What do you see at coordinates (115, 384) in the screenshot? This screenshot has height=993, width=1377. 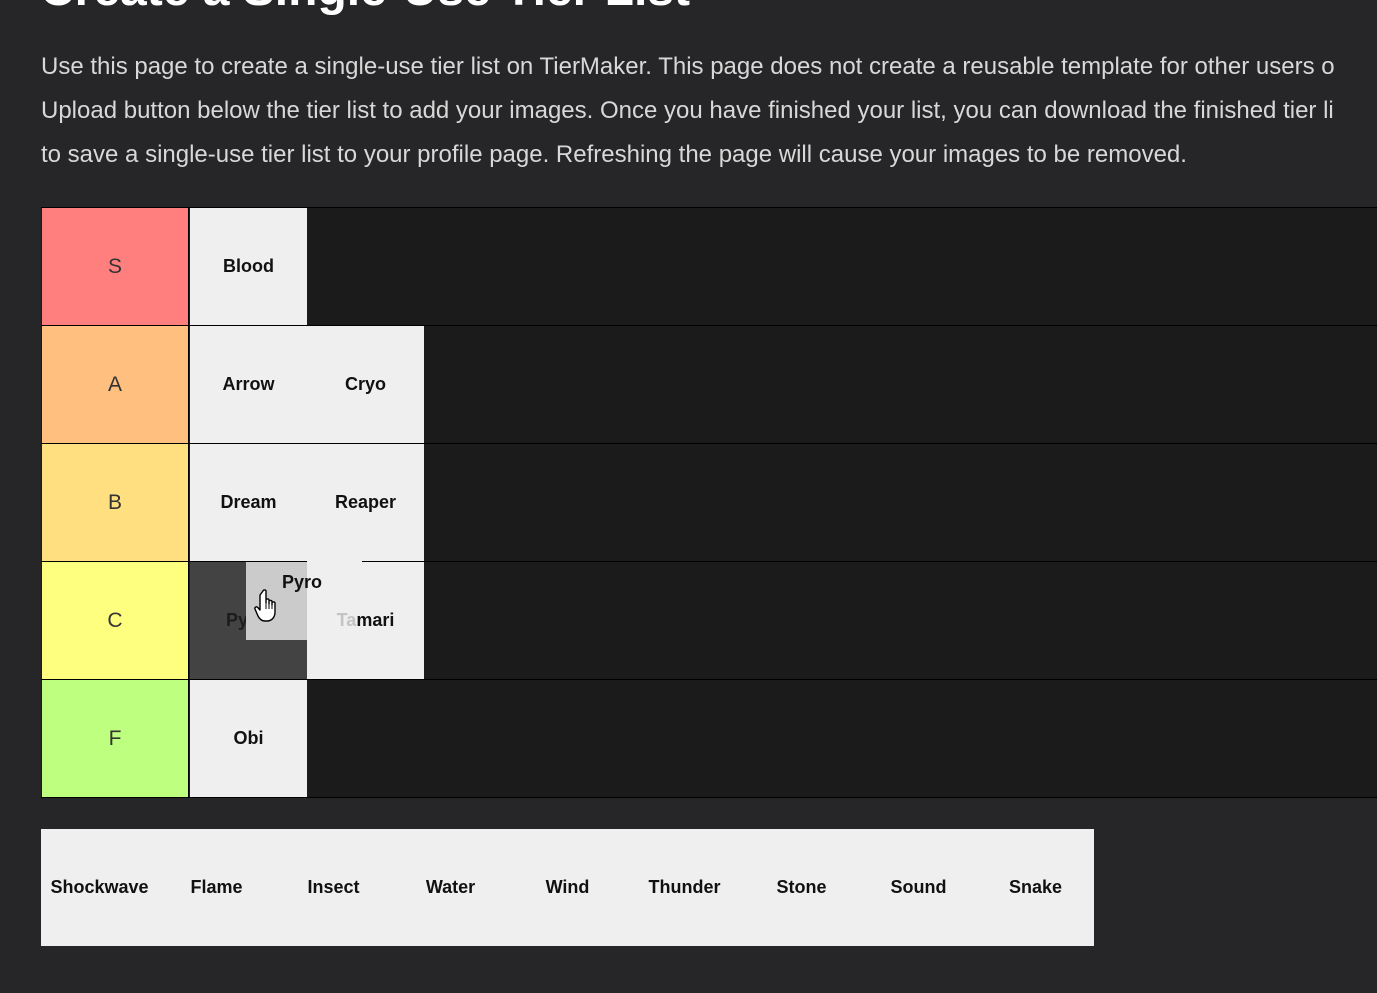 I see `tier-label-a: A` at bounding box center [115, 384].